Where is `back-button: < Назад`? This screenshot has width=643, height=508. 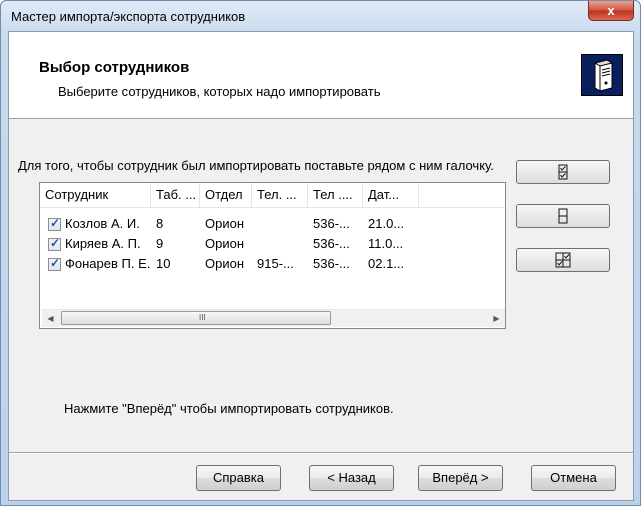
back-button: < Назад is located at coordinates (351, 478).